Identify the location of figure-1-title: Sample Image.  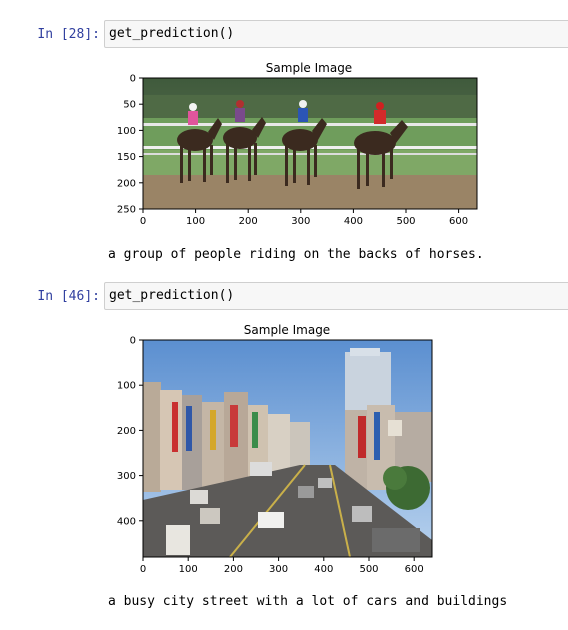
(309, 68).